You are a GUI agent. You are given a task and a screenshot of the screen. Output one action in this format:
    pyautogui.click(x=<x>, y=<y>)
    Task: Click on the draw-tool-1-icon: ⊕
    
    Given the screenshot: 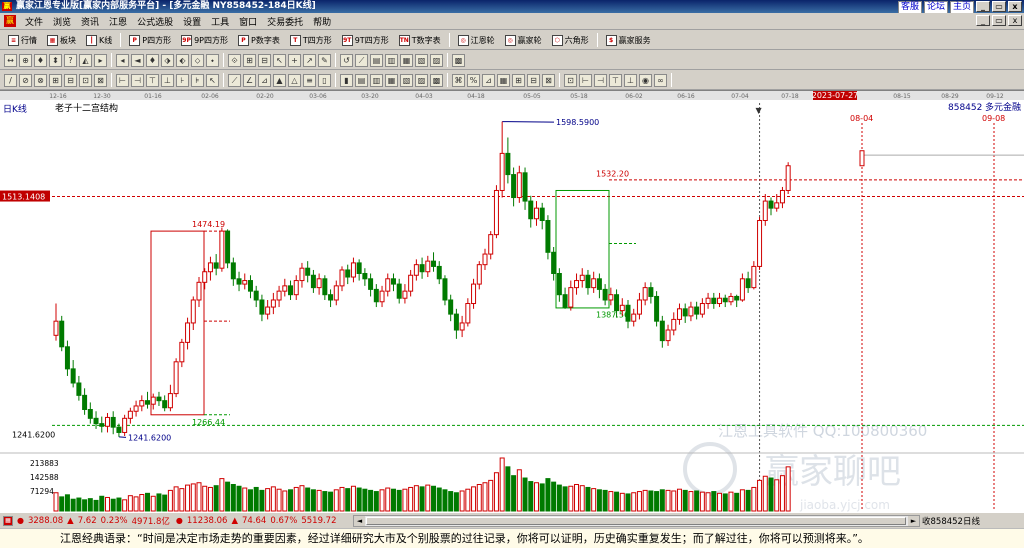 What is the action you would take?
    pyautogui.click(x=25, y=60)
    